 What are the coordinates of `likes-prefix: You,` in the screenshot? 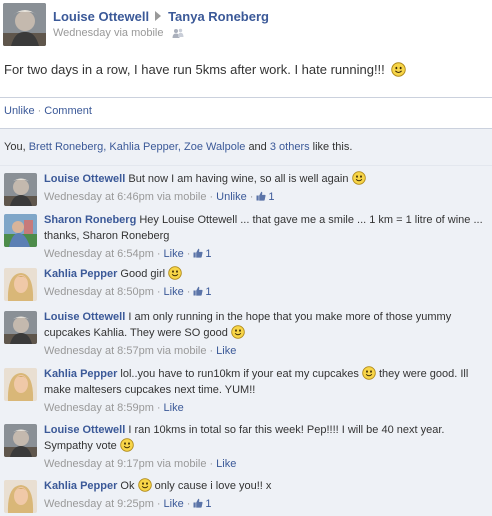 It's located at (15, 147).